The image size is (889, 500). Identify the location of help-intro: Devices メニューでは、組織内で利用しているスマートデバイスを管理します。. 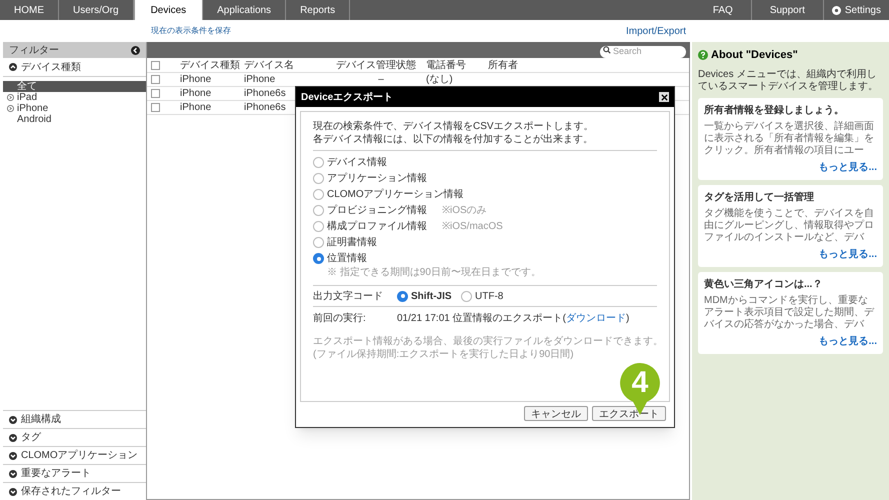
(788, 80).